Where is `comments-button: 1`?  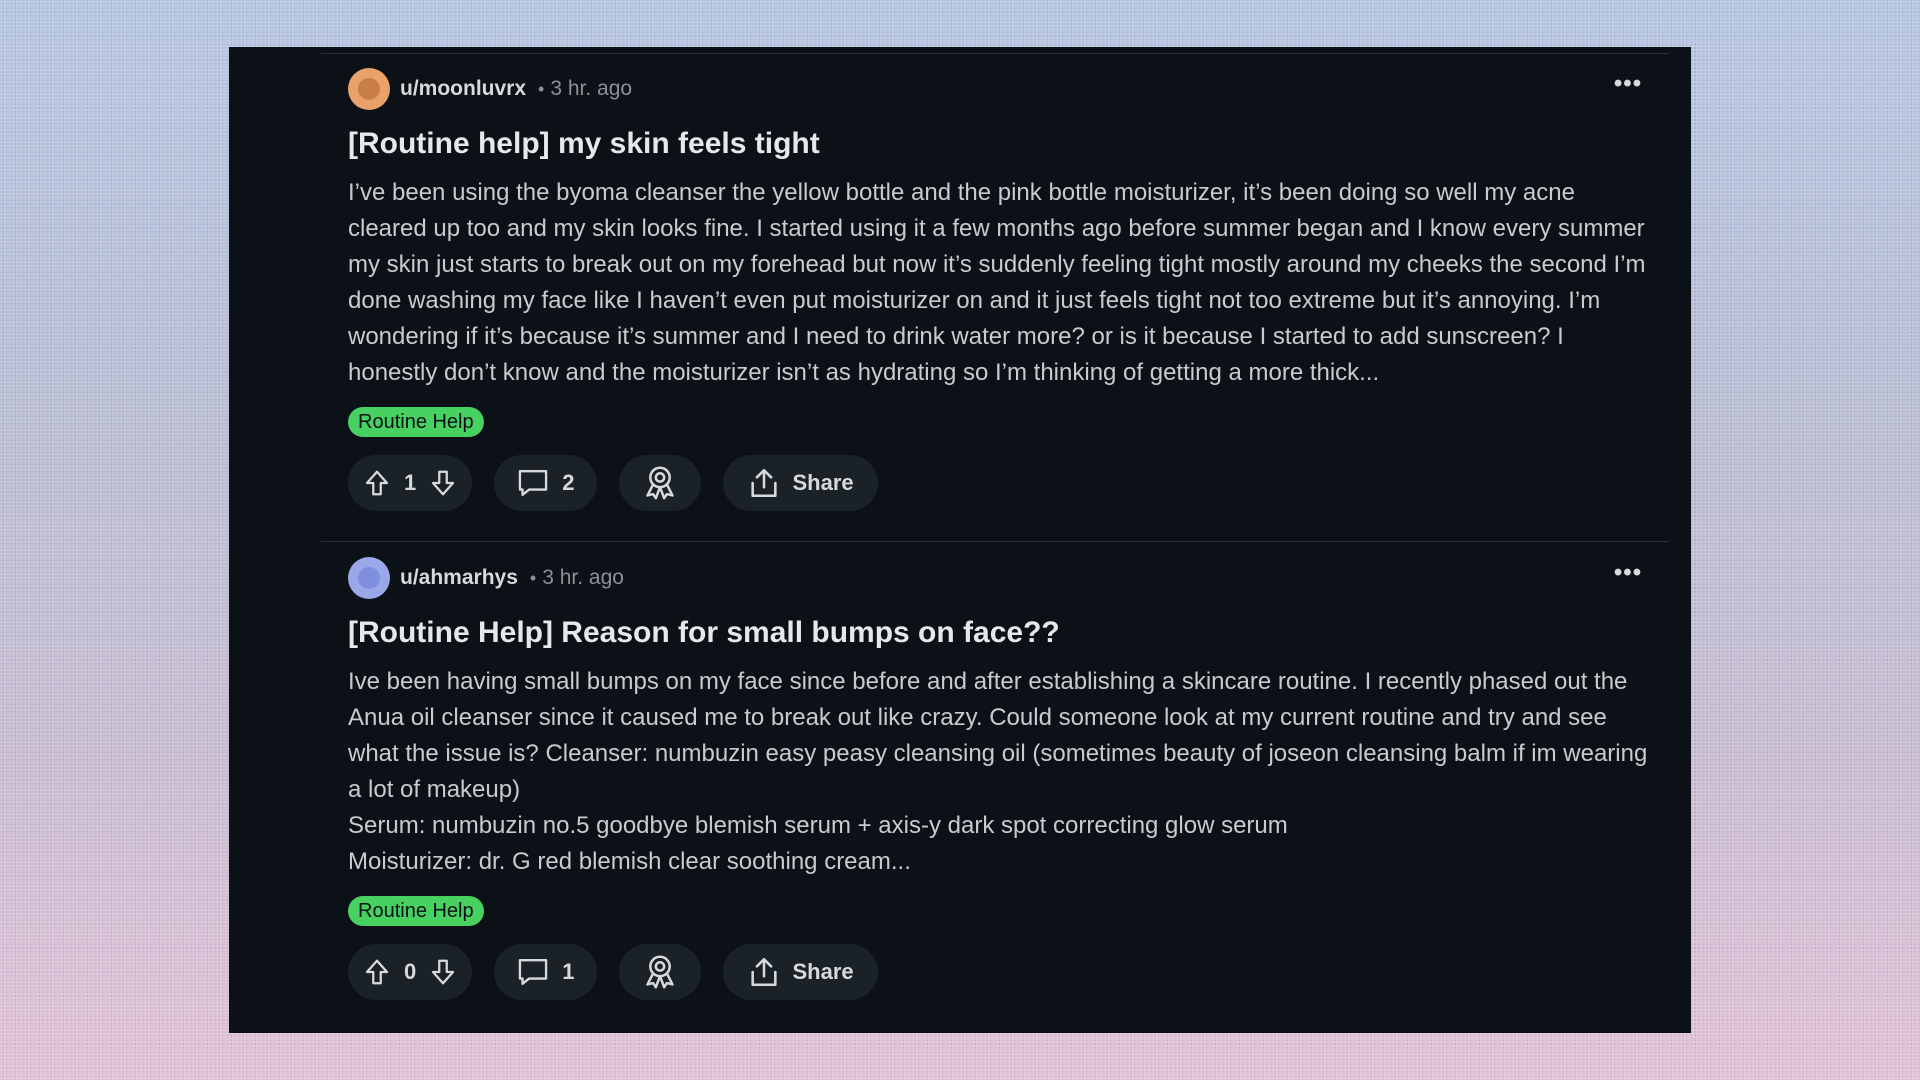 comments-button: 1 is located at coordinates (545, 972).